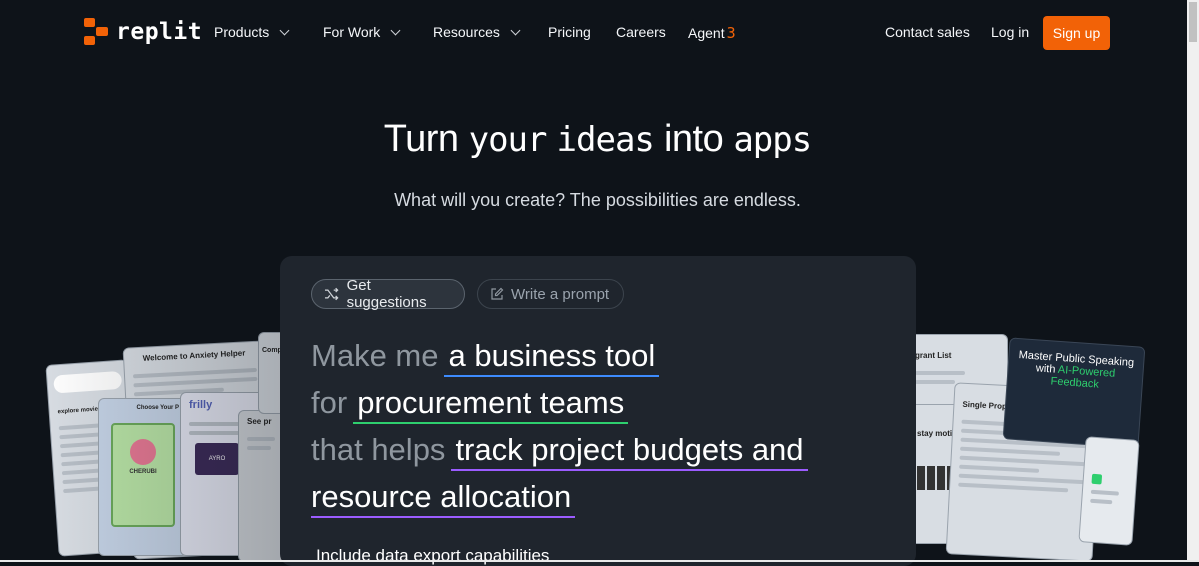 Image resolution: width=1199 pixels, height=566 pixels. I want to click on nav-careers: Careers, so click(641, 32).